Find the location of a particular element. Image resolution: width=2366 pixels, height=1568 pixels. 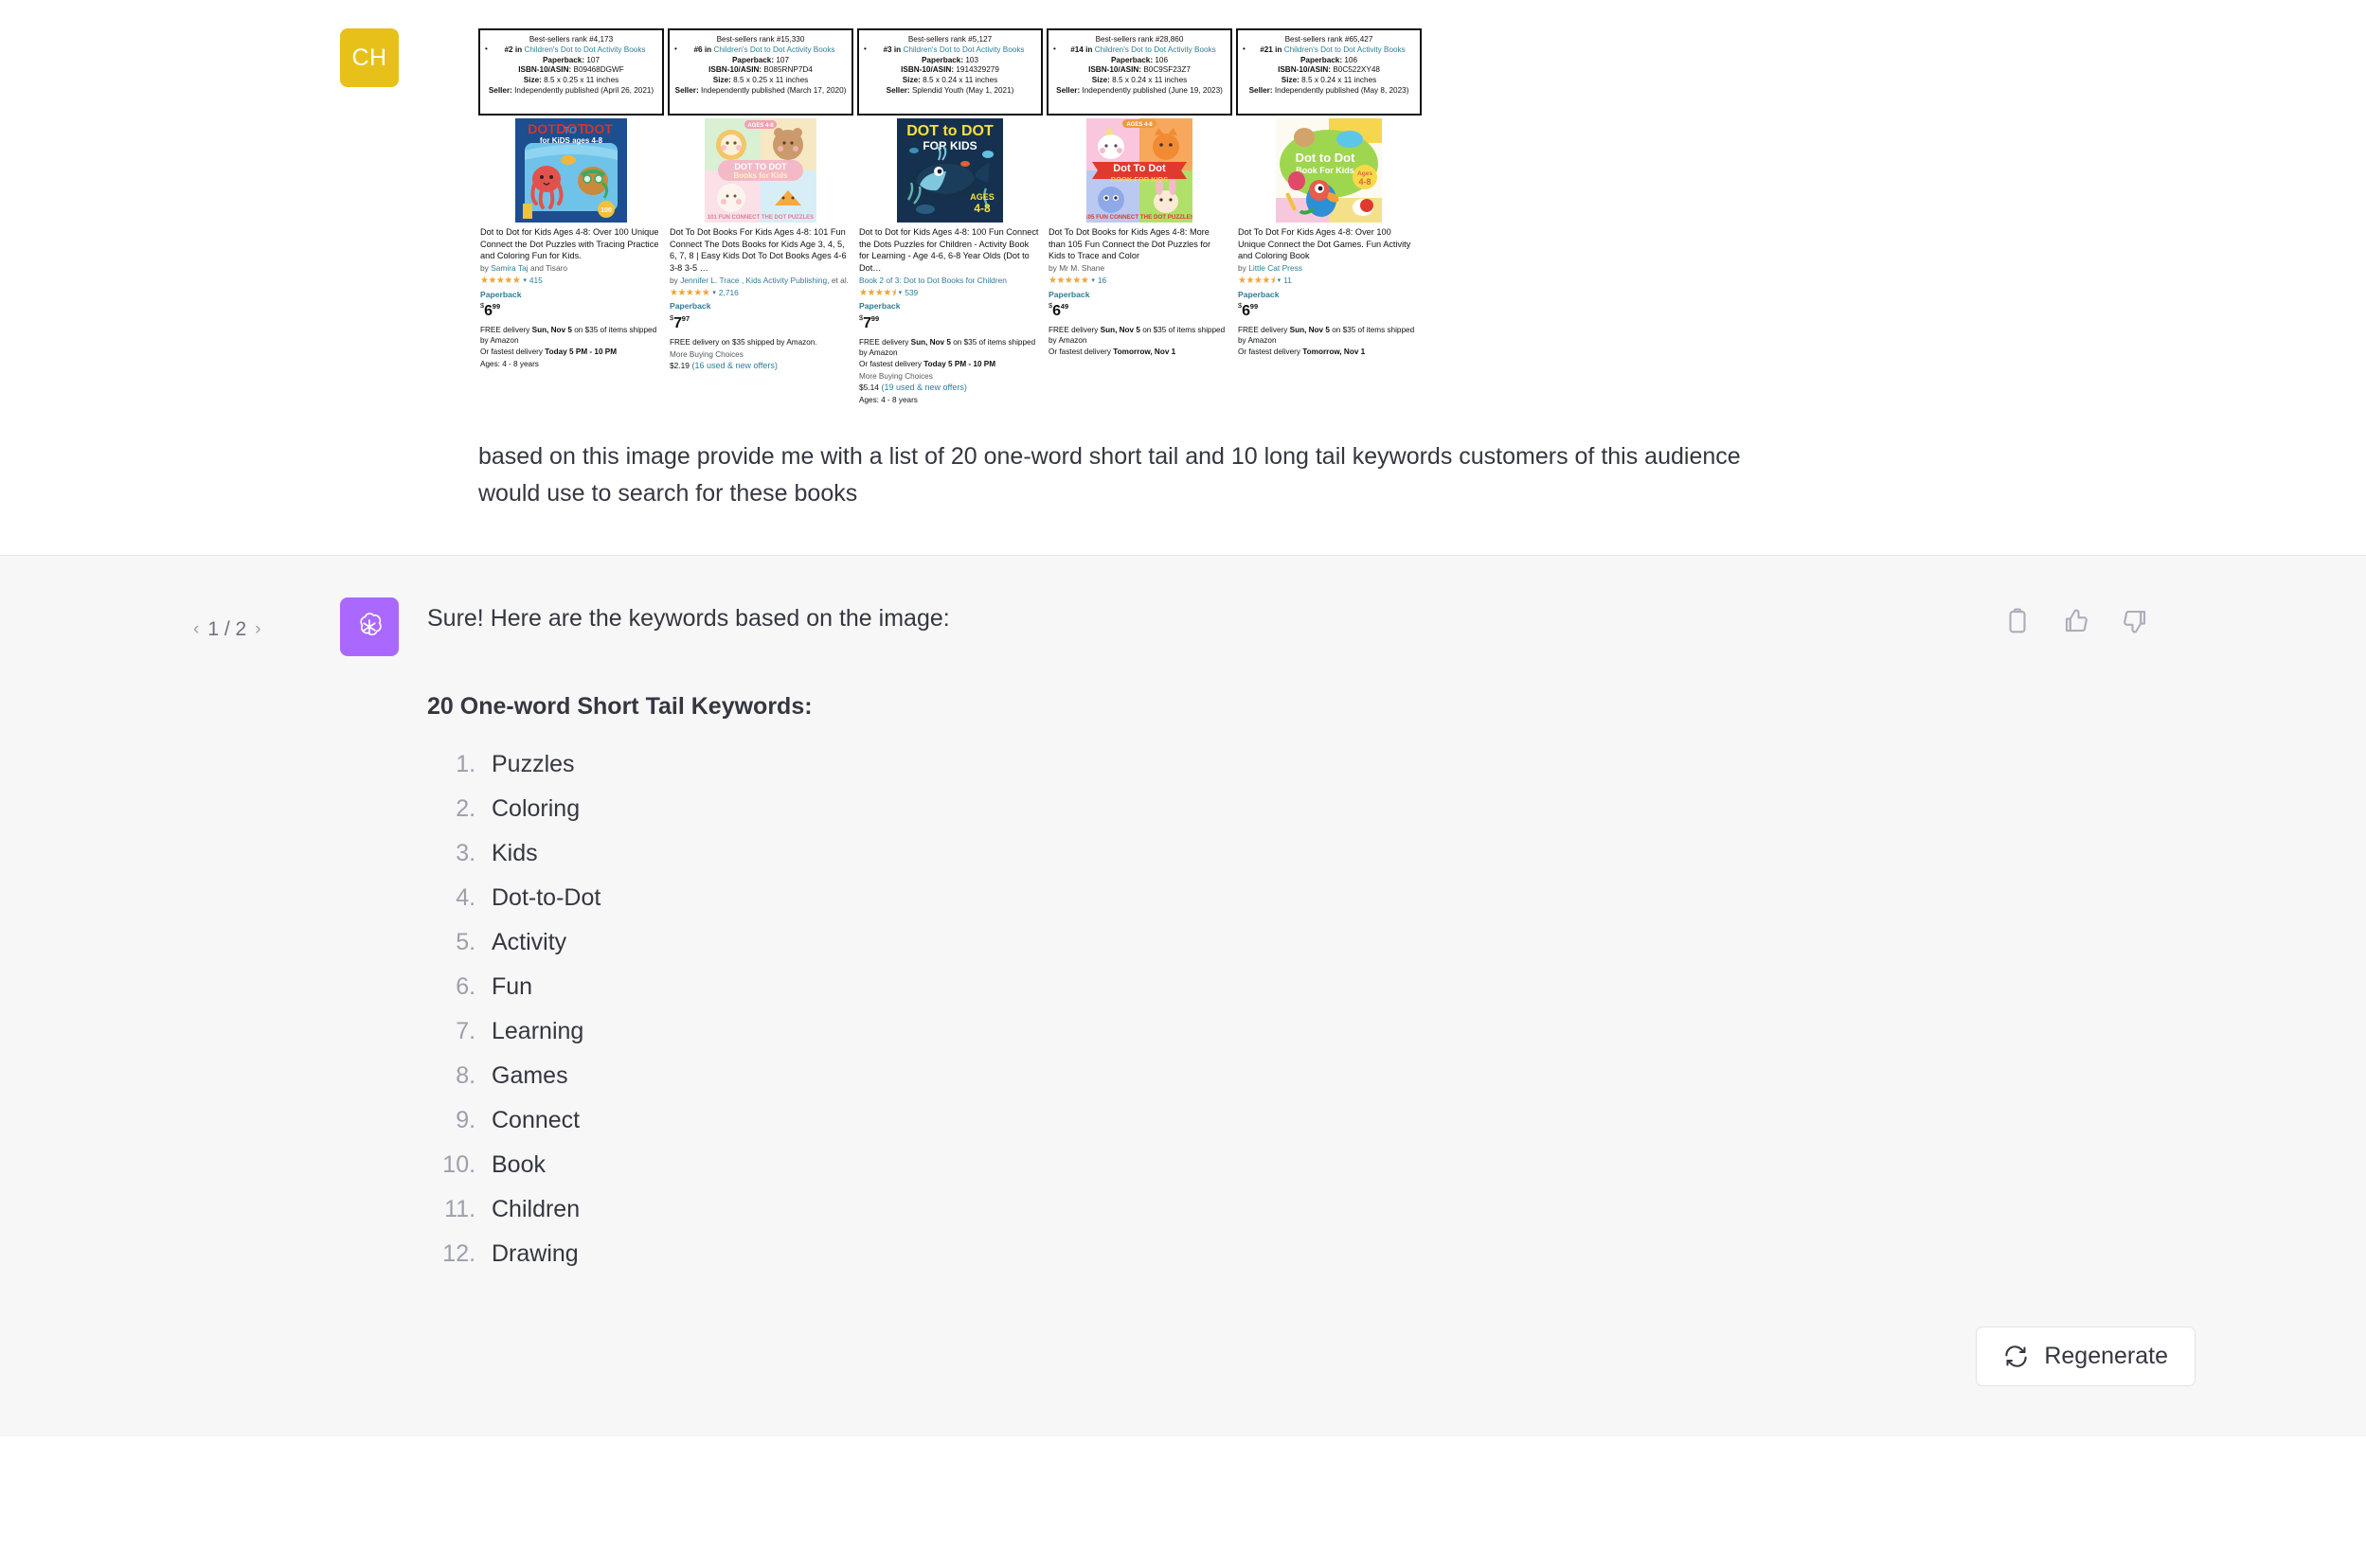

assistant-avatar is located at coordinates (369, 626).